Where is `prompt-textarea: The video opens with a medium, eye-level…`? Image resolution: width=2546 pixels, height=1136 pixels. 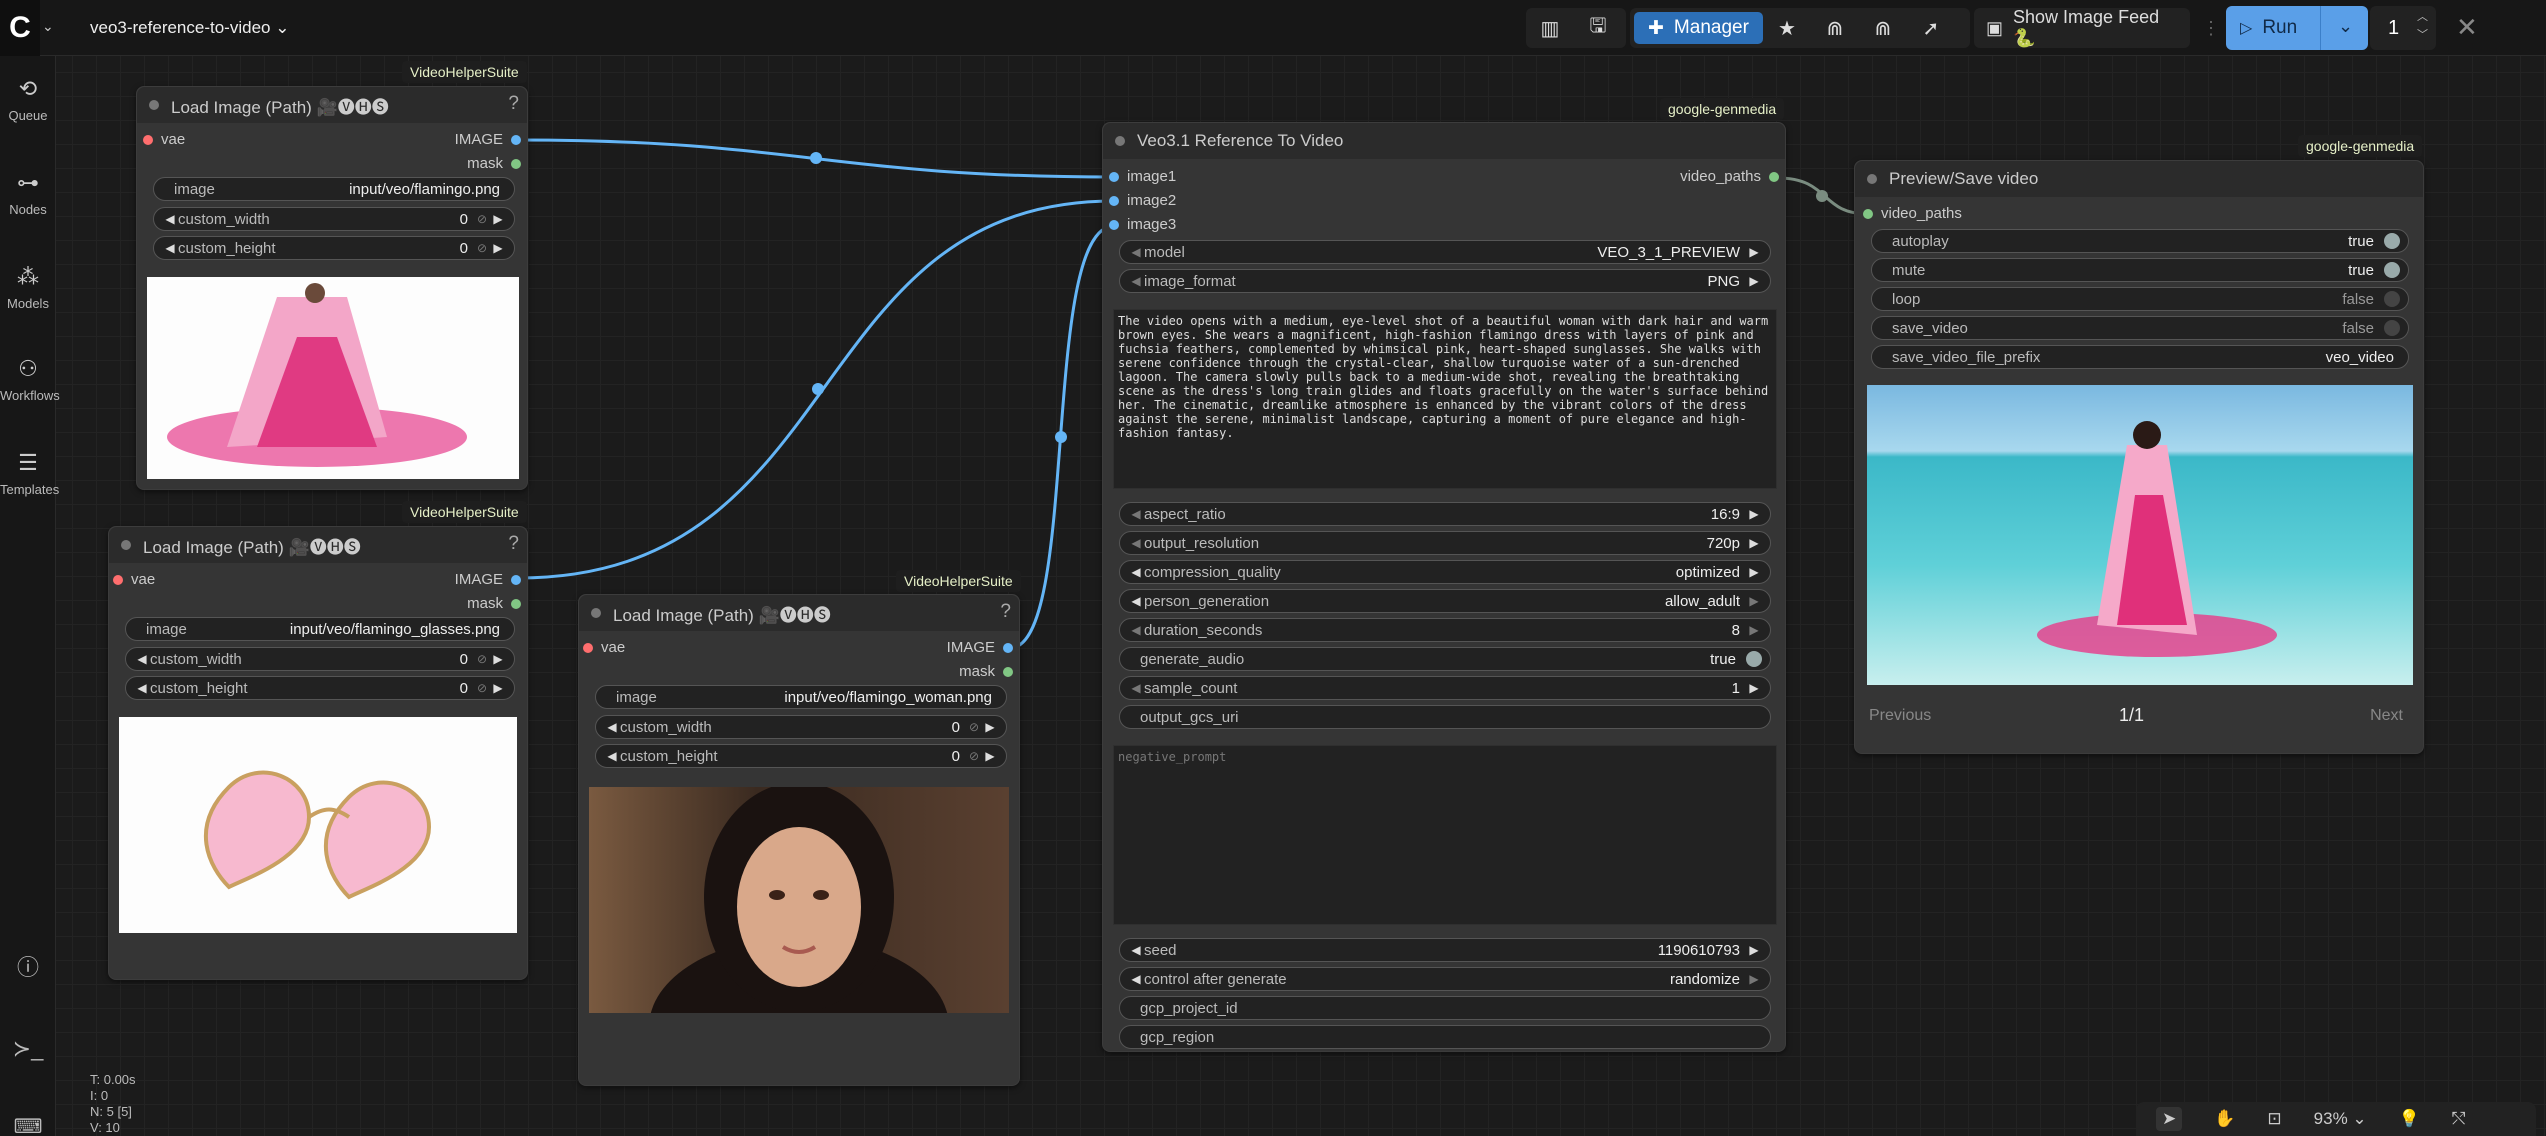 prompt-textarea: The video opens with a medium, eye-level… is located at coordinates (1445, 399).